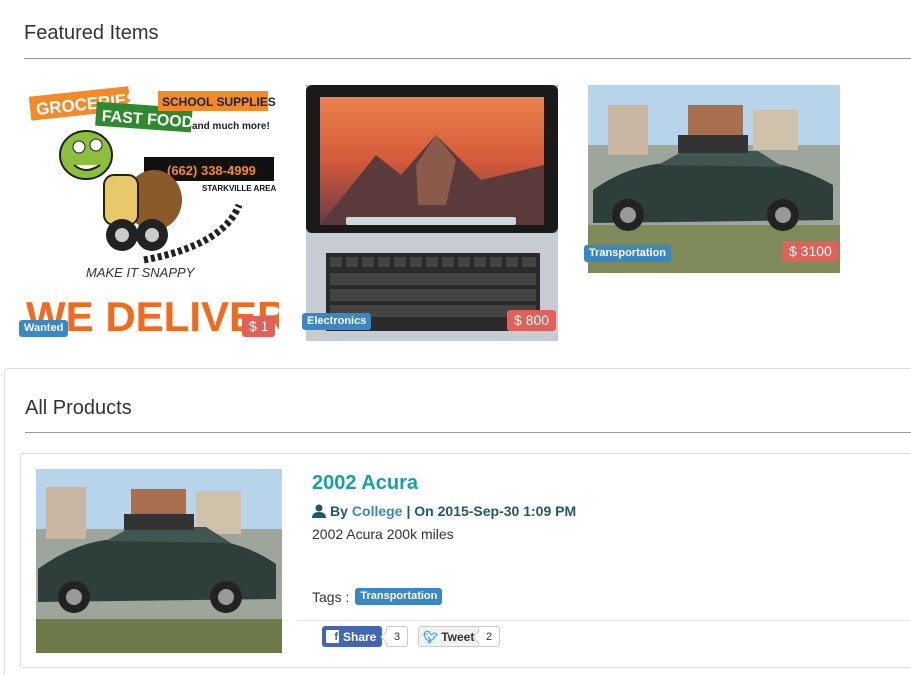 Image resolution: width=911 pixels, height=675 pixels. I want to click on featured-divider, so click(467, 58).